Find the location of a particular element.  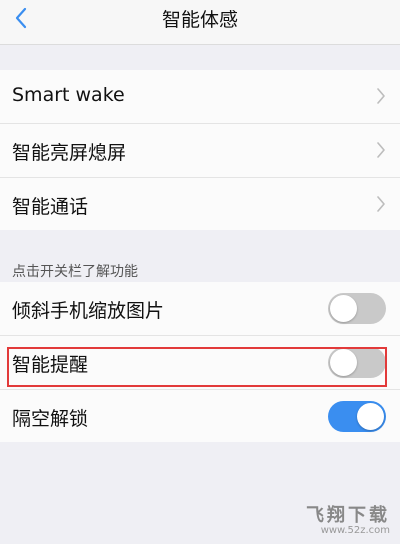

row-label: 倾斜手机缩放图片 is located at coordinates (88, 311).